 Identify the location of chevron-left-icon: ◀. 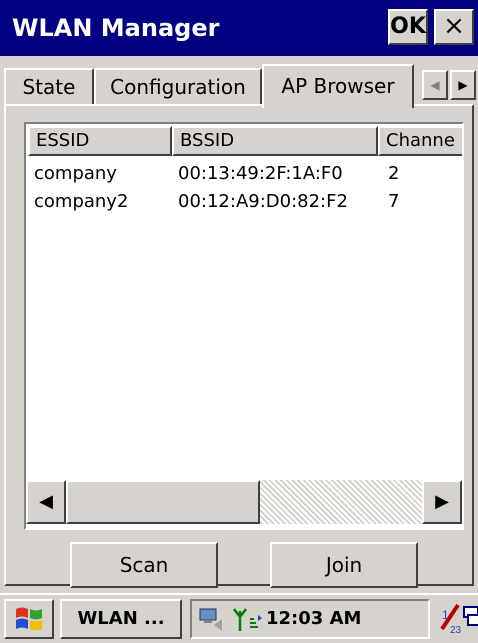
(435, 85).